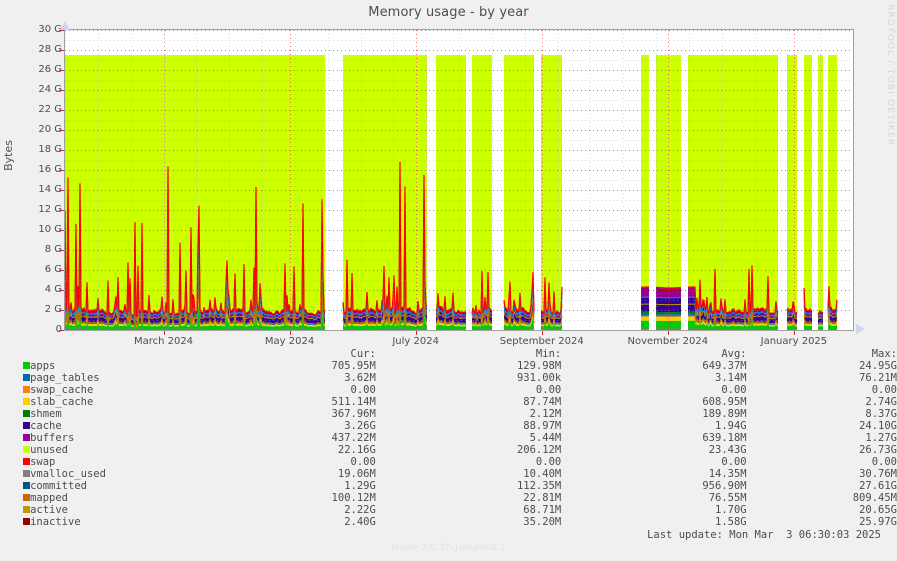 Image resolution: width=897 pixels, height=561 pixels. I want to click on series-cur: 3.26G, so click(360, 426).